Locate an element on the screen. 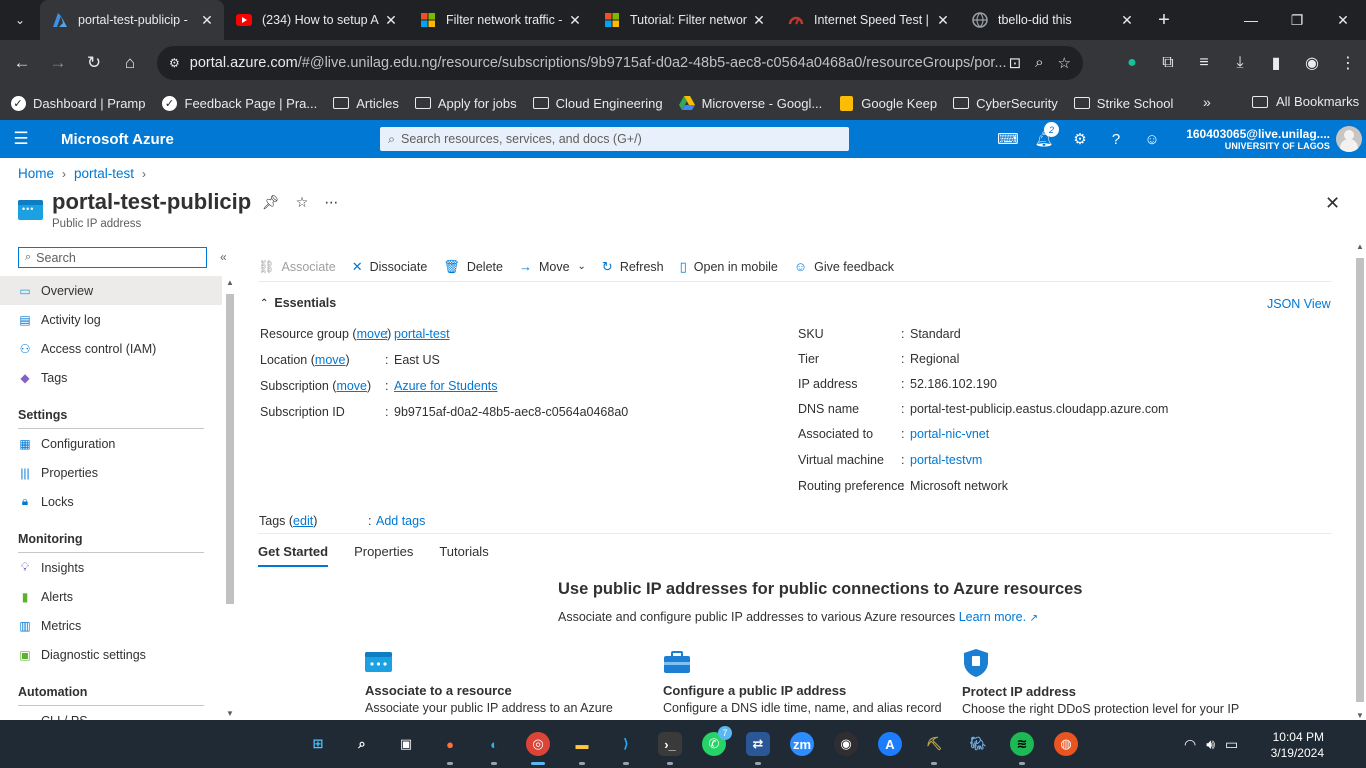 Image resolution: width=1366 pixels, height=768 pixels. clock: 10:04 PM 3/19/2024 is located at coordinates (1293, 745).